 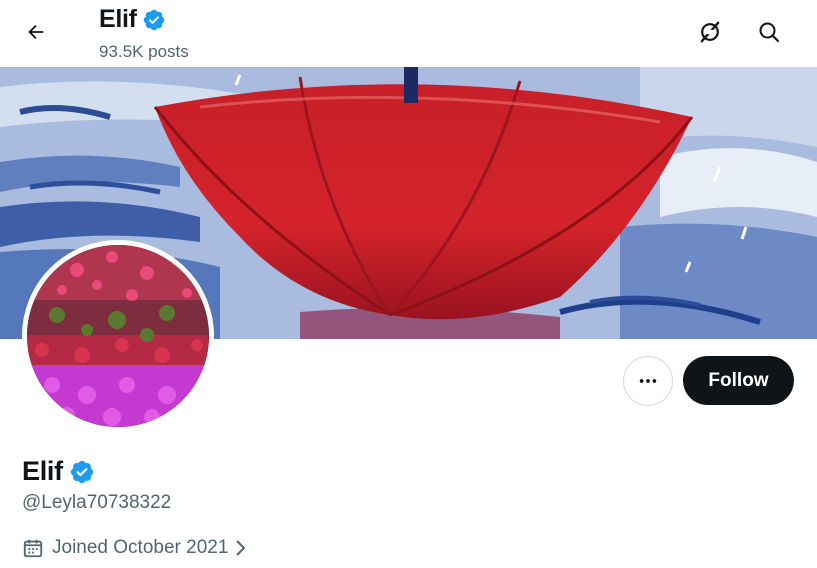 I want to click on arrow-left-icon, so click(x=36, y=32).